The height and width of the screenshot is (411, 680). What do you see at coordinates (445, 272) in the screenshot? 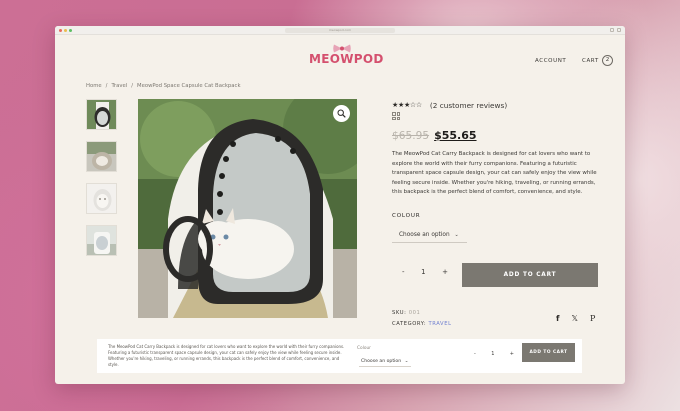
I see `quantity-increase-button: +` at bounding box center [445, 272].